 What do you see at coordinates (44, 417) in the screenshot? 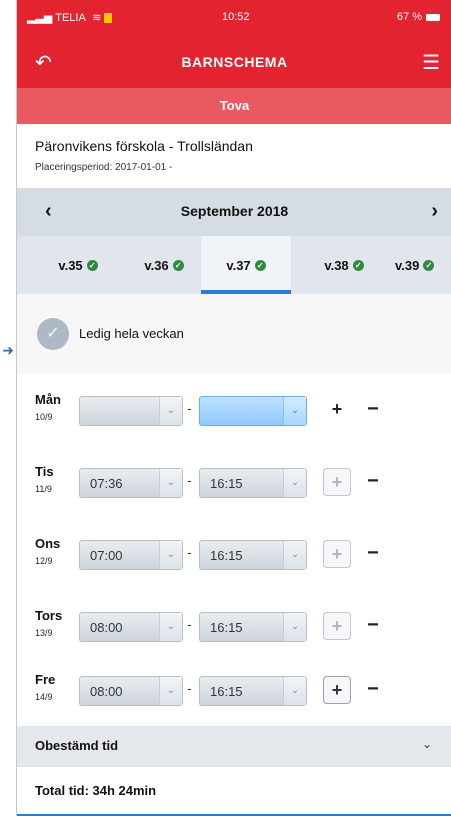
I see `day-date: 10/9` at bounding box center [44, 417].